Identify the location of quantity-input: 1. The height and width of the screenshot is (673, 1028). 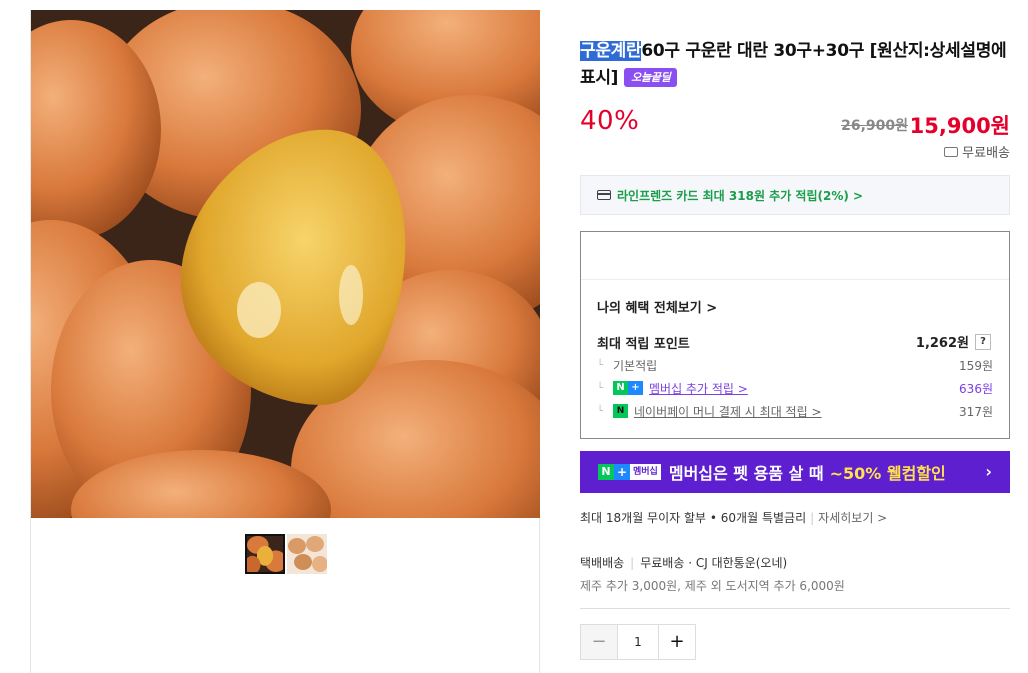
(638, 642).